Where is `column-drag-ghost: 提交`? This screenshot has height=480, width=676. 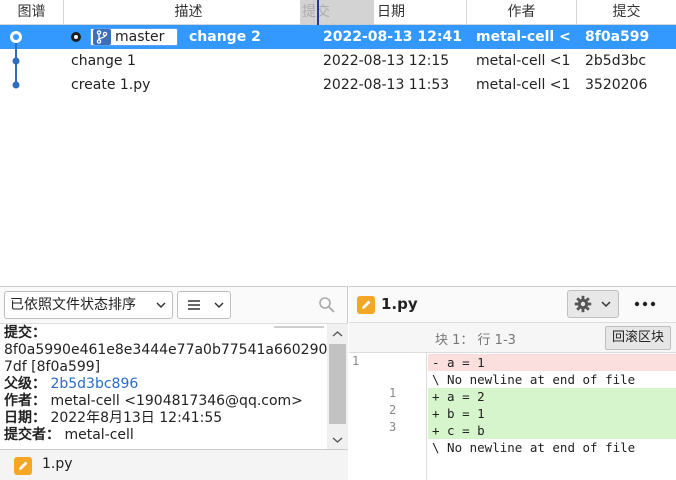
column-drag-ghost: 提交 is located at coordinates (337, 12).